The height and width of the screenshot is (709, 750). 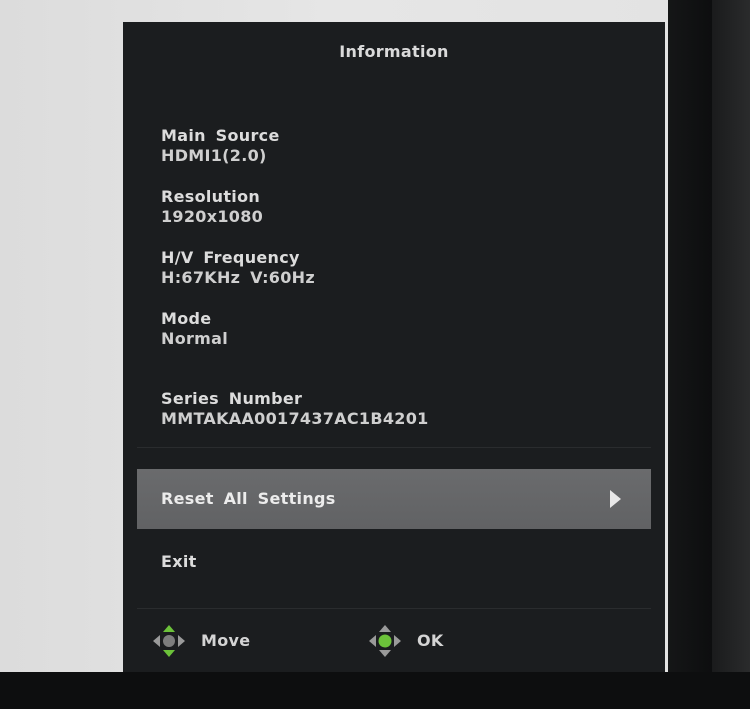 What do you see at coordinates (186, 318) in the screenshot?
I see `info-label: Mode` at bounding box center [186, 318].